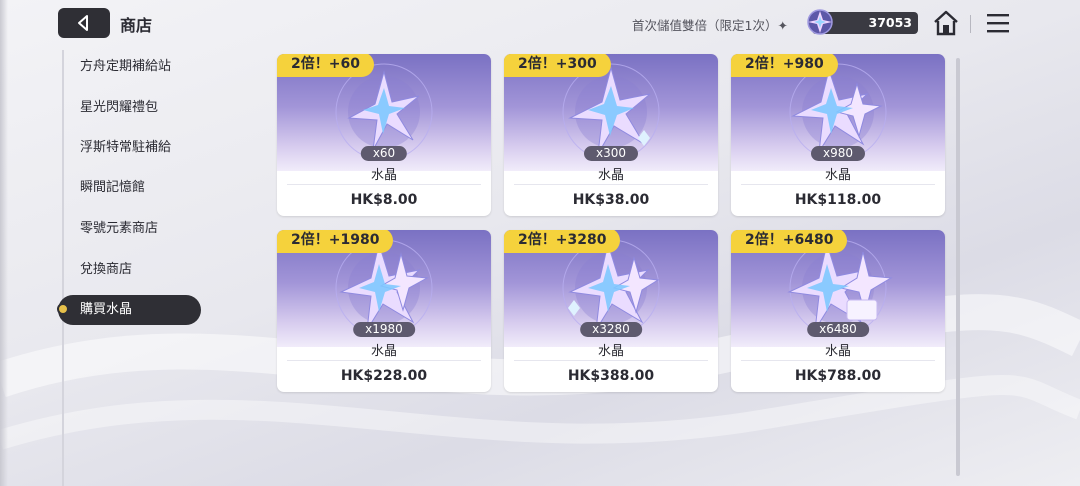  I want to click on sidebar-item-memory-hall: 瞬間記憶館, so click(150, 188).